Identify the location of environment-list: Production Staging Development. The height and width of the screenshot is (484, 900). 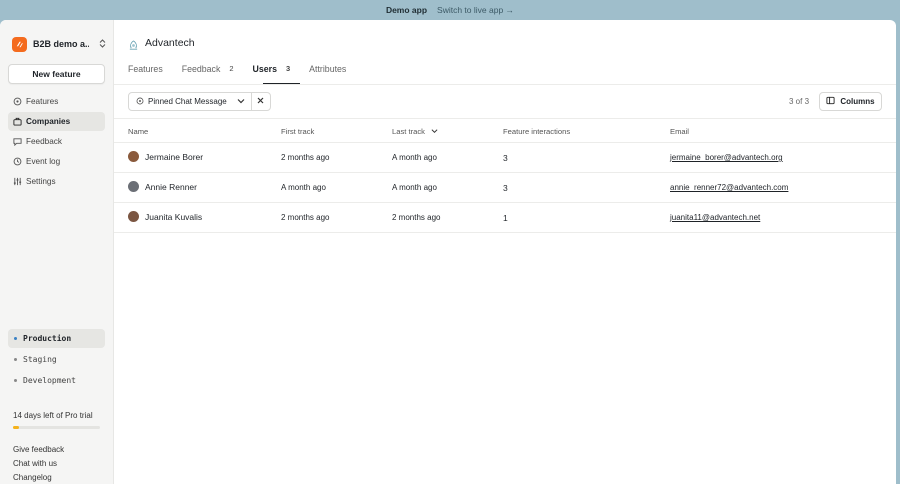
(56, 360).